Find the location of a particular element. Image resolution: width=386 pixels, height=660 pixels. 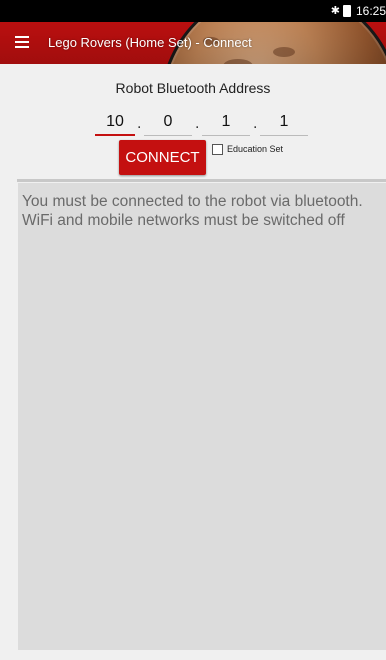

education-set-label: Education Set is located at coordinates (255, 149).